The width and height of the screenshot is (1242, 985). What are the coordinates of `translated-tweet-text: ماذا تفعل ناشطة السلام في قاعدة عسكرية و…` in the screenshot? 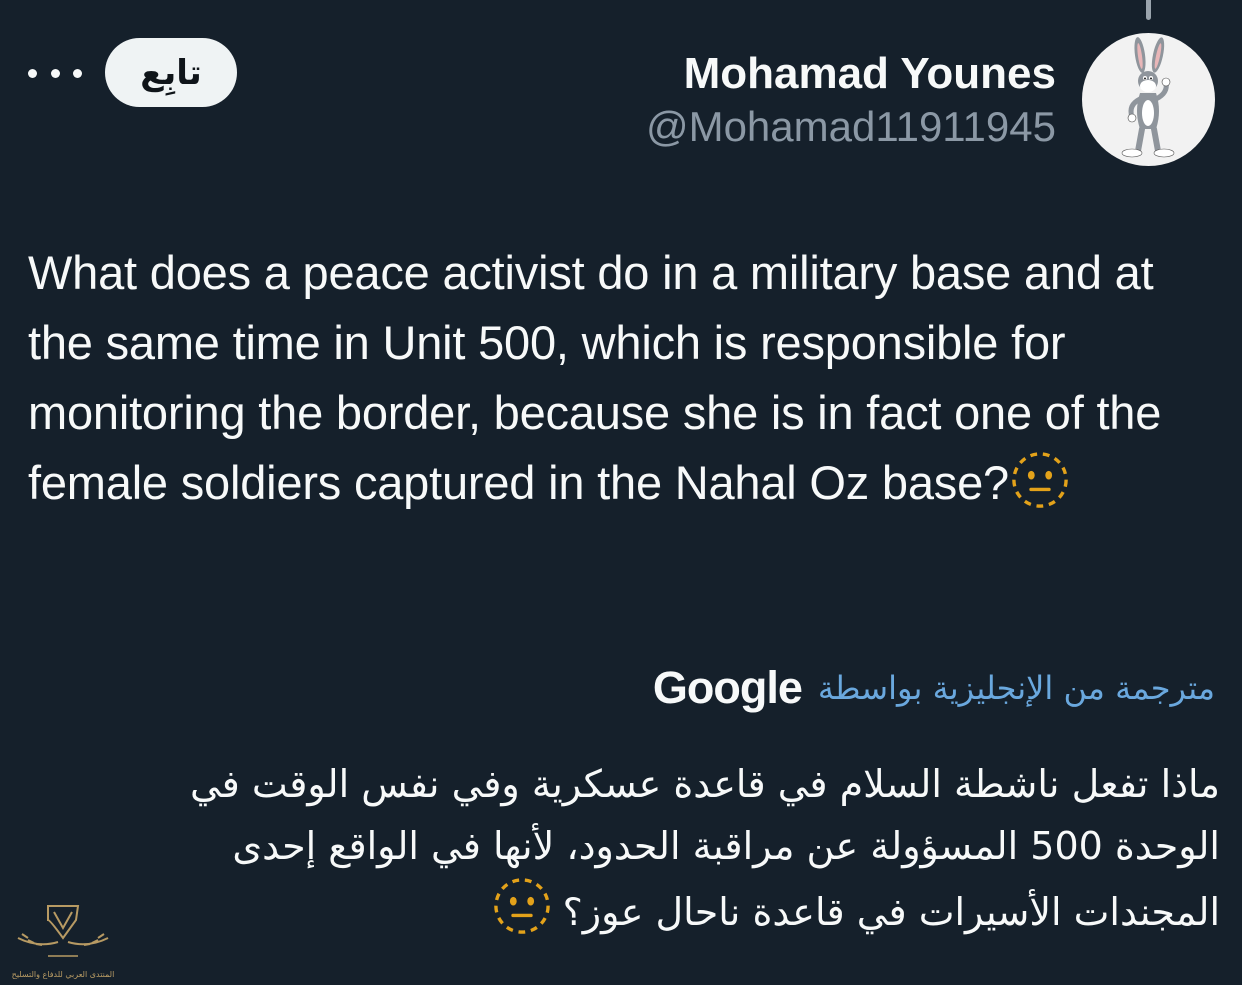 It's located at (705, 848).